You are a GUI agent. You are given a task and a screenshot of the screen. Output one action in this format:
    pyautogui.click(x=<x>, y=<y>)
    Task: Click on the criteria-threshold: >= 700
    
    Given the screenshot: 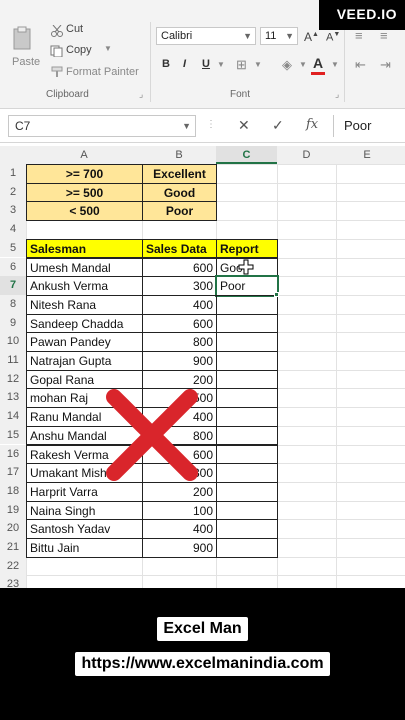 What is the action you would take?
    pyautogui.click(x=84, y=174)
    